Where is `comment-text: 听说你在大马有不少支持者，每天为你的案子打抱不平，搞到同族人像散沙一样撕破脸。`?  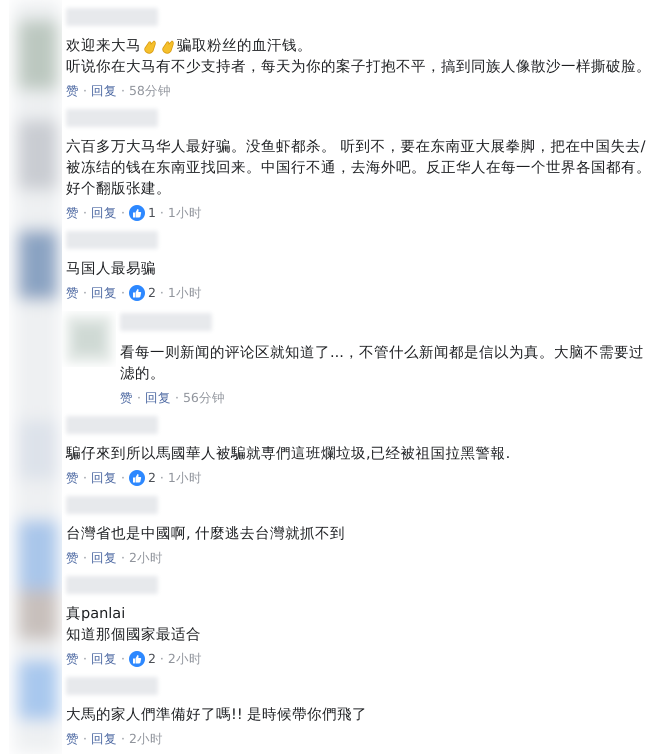 comment-text: 听说你在大马有不少支持者，每天为你的案子打抱不平，搞到同族人像散沙一样撕破脸。 is located at coordinates (358, 67).